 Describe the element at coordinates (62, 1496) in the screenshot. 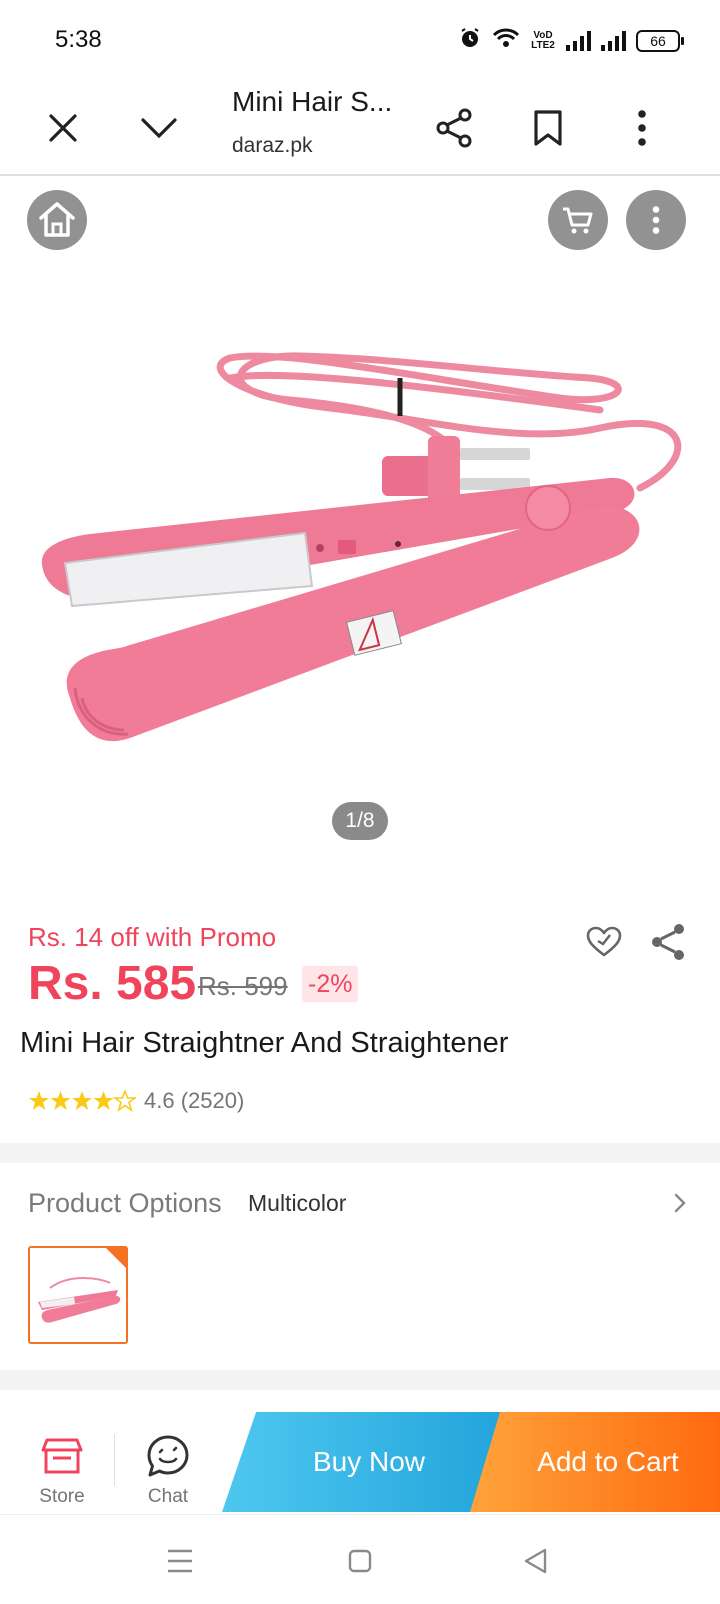

I see `store-label: Store` at that location.